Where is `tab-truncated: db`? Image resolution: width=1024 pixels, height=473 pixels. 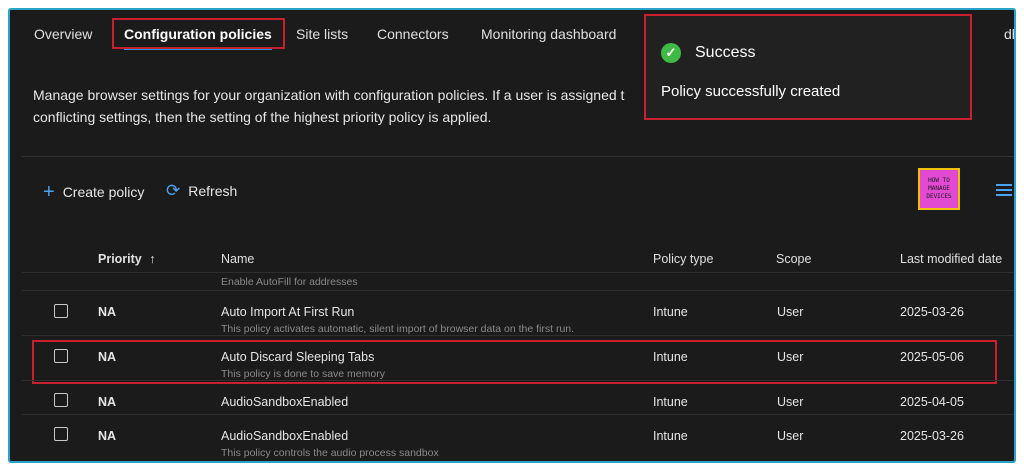 tab-truncated: db is located at coordinates (1009, 34).